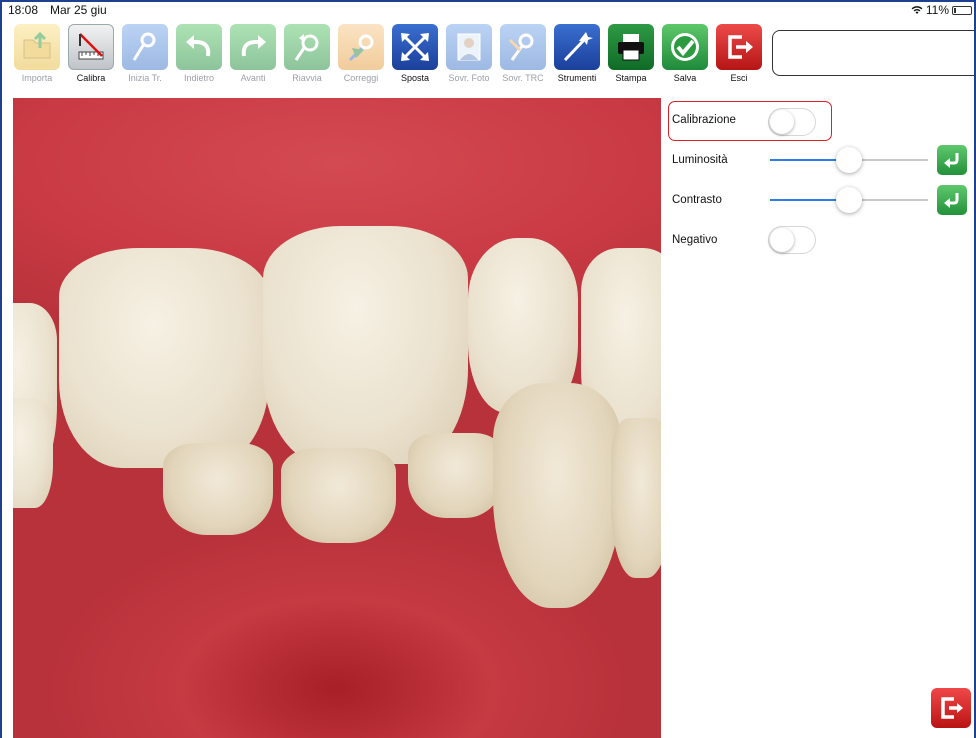 Image resolution: width=976 pixels, height=738 pixels. Describe the element at coordinates (631, 78) in the screenshot. I see `toolbar-button-label: Stampa` at that location.